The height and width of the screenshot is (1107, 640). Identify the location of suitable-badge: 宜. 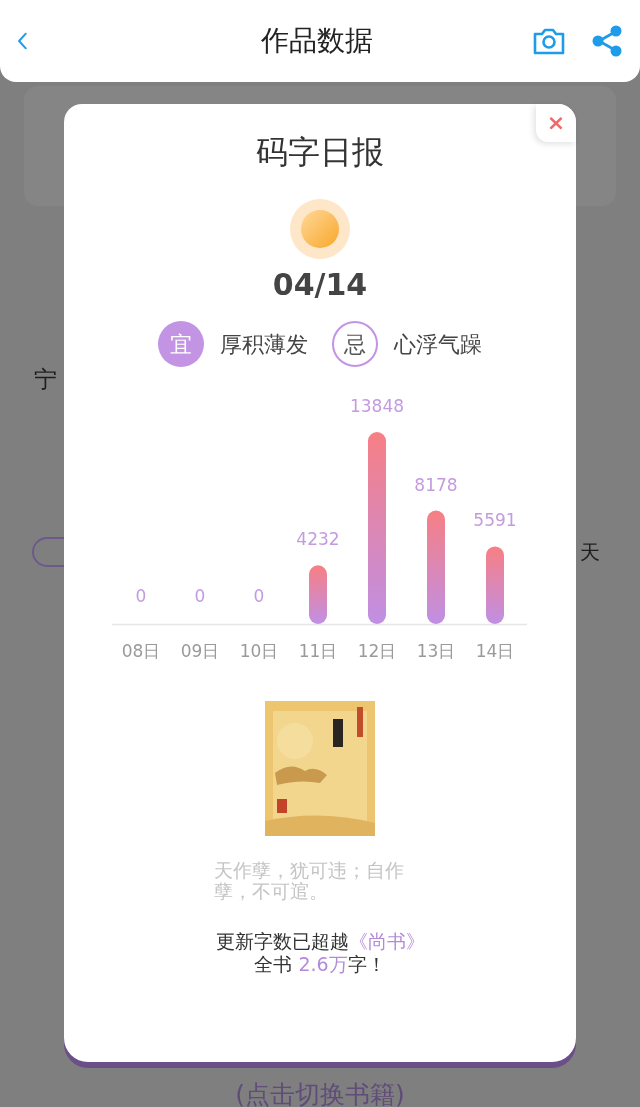
(181, 344).